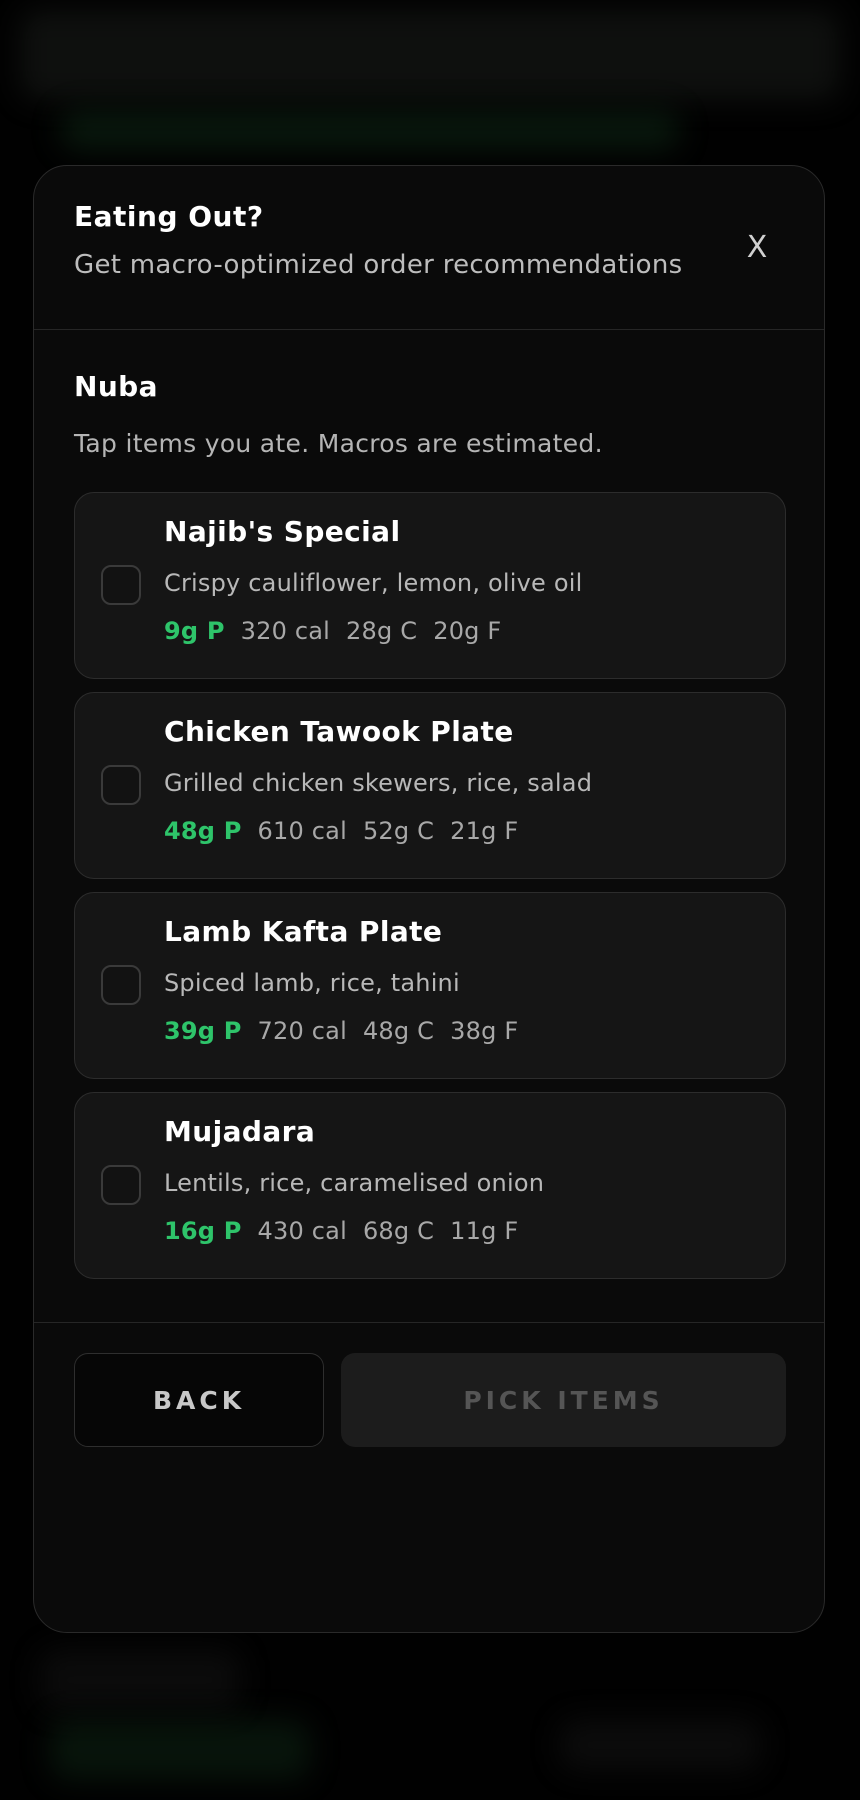 The width and height of the screenshot is (860, 1800). What do you see at coordinates (203, 831) in the screenshot?
I see `macro-protein: 48g P` at bounding box center [203, 831].